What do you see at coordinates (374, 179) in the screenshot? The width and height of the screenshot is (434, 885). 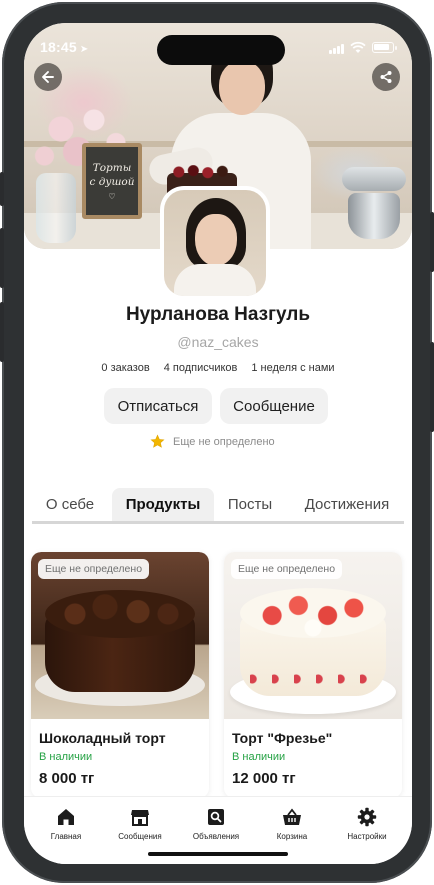 I see `mixer-head` at bounding box center [374, 179].